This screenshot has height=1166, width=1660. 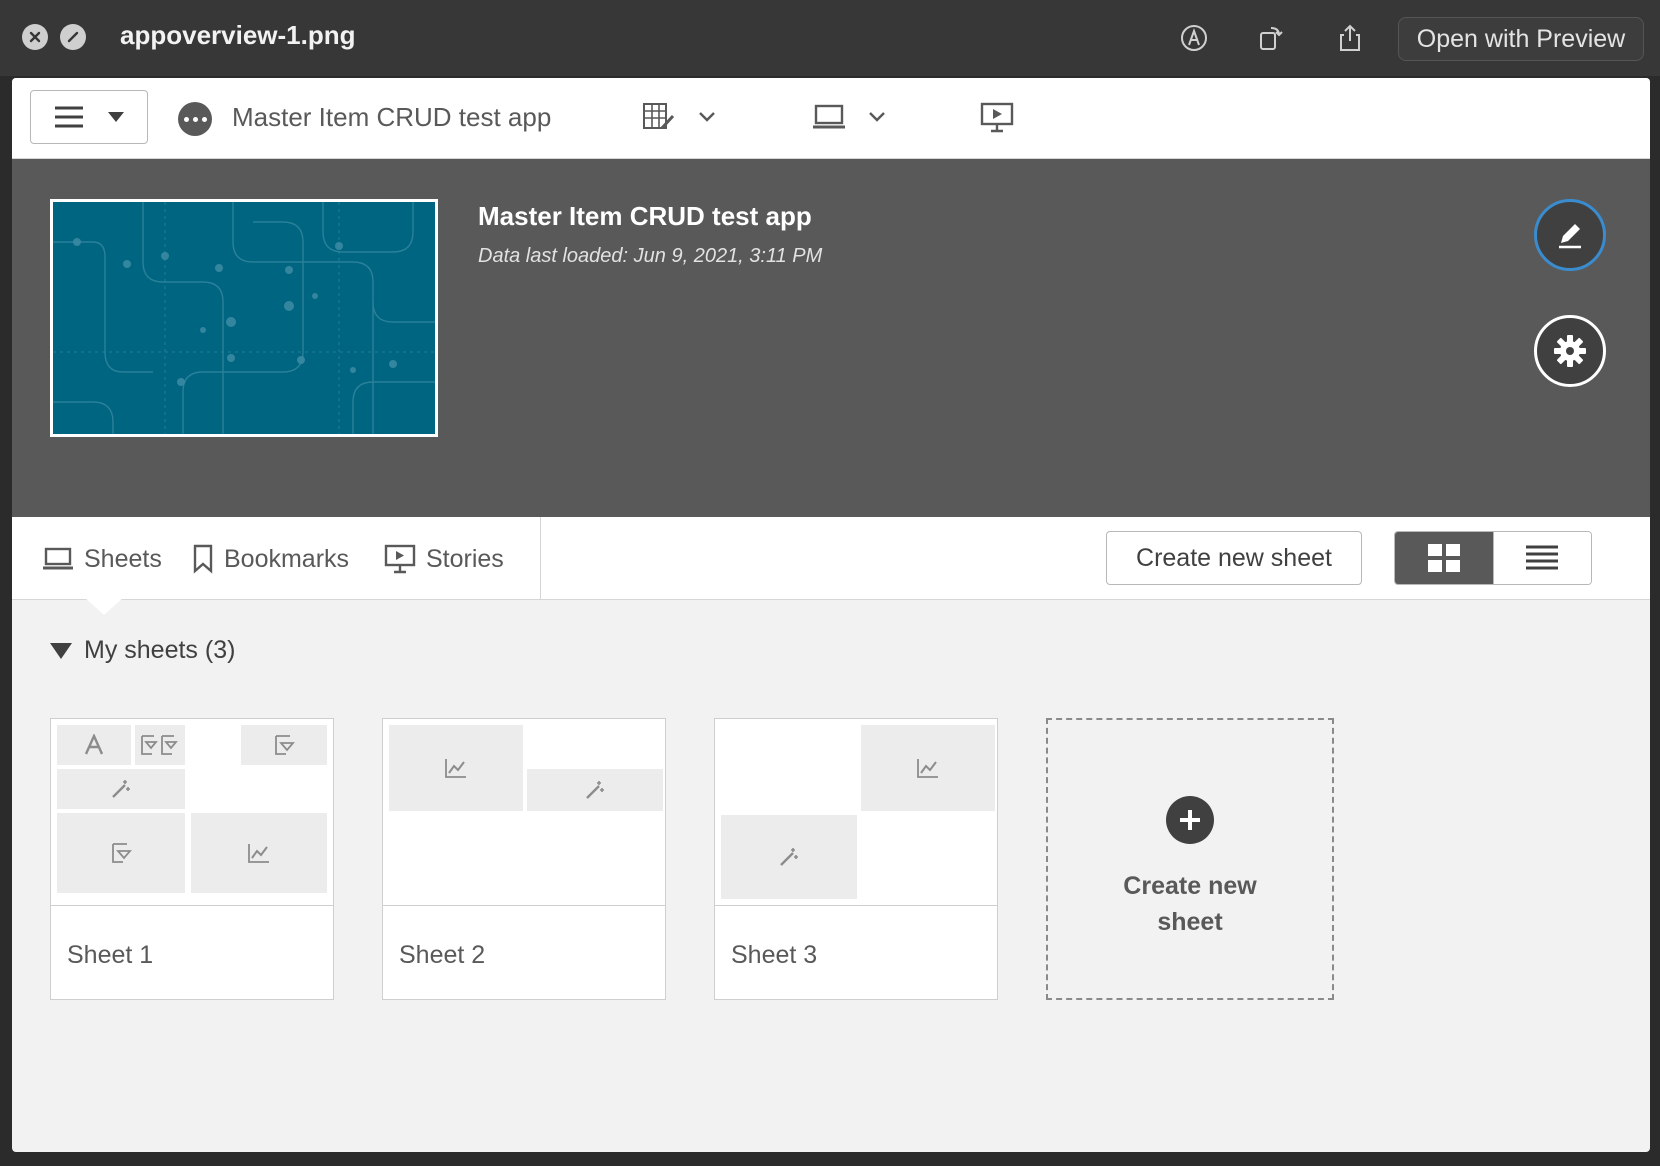 I want to click on sheets-dropdown, so click(x=849, y=117).